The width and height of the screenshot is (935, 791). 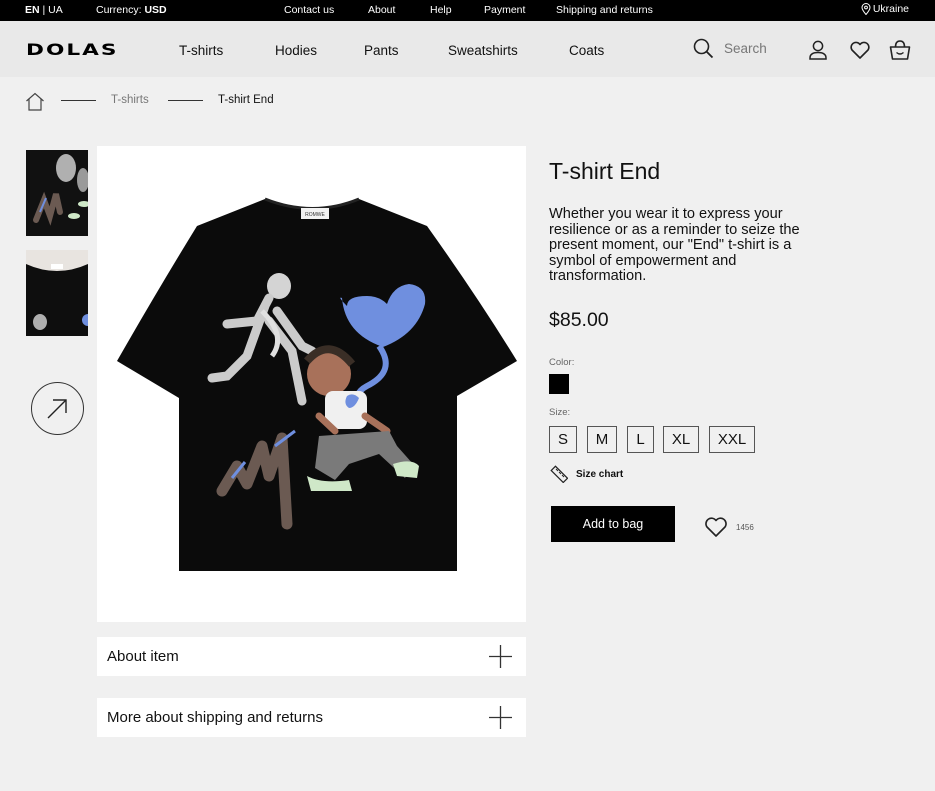 What do you see at coordinates (605, 171) in the screenshot?
I see `product-title: T-shirt End` at bounding box center [605, 171].